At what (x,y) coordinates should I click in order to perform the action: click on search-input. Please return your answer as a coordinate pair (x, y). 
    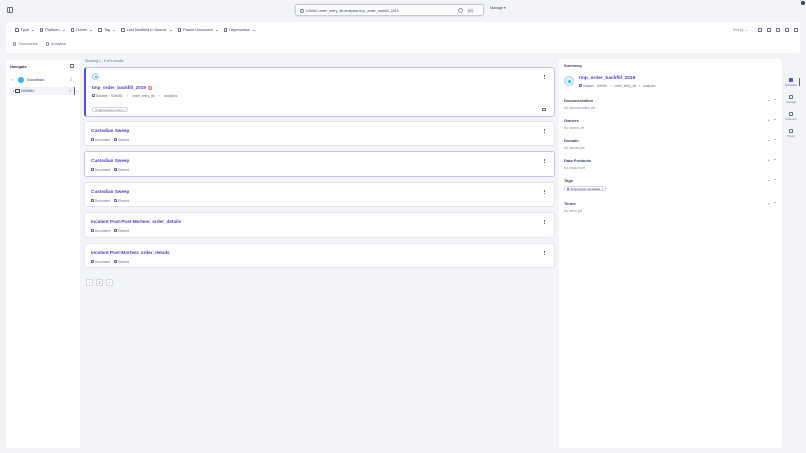
    Looking at the image, I should click on (378, 10).